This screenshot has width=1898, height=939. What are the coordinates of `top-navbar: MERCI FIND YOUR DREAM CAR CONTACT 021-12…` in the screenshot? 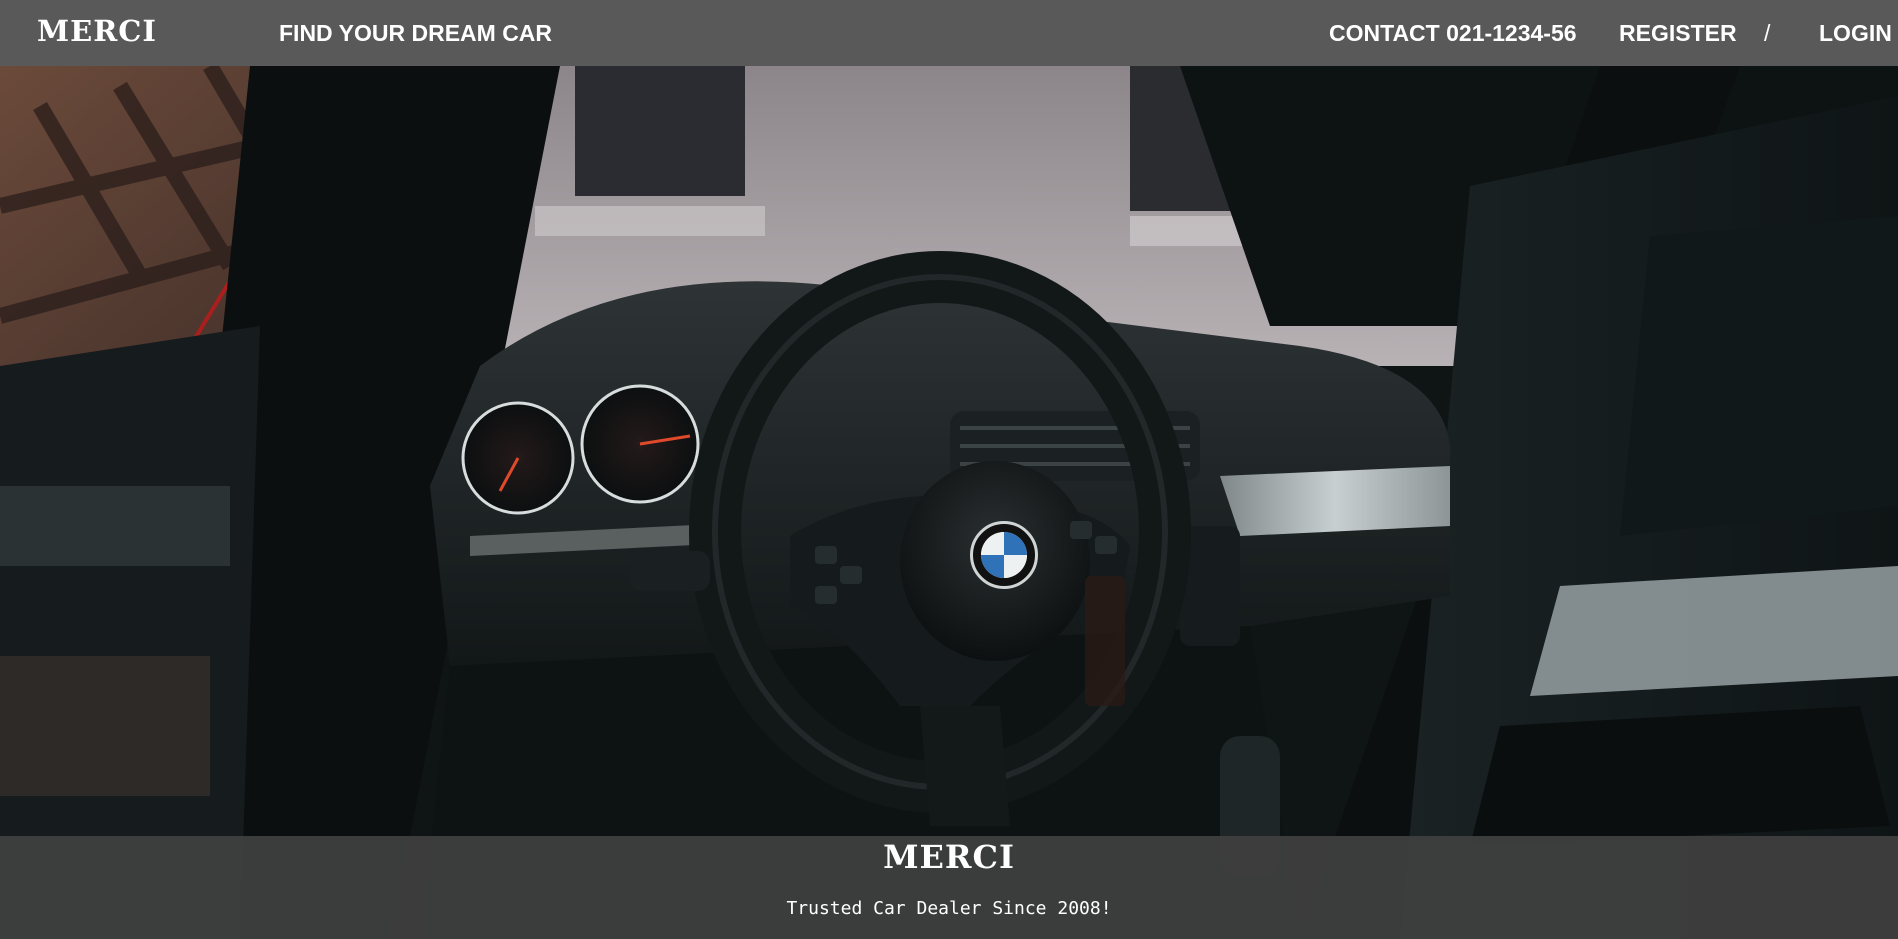 It's located at (949, 33).